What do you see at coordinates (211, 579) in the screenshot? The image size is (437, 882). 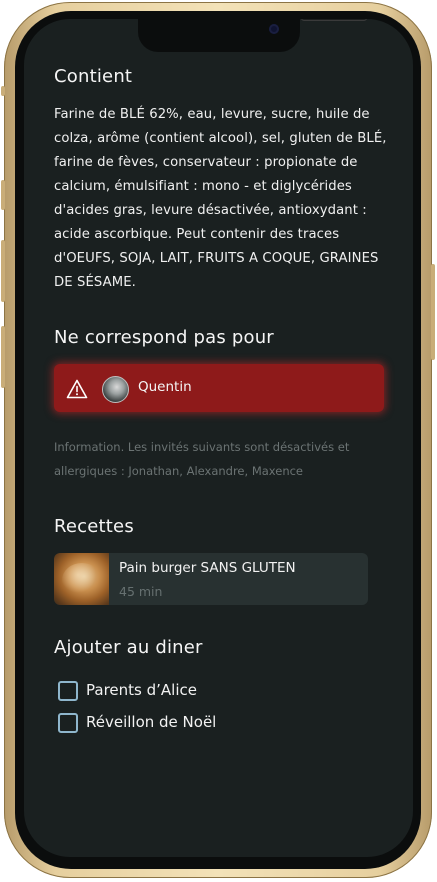 I see `recipe-card: Pain burger SANS GLUTEN 45 min` at bounding box center [211, 579].